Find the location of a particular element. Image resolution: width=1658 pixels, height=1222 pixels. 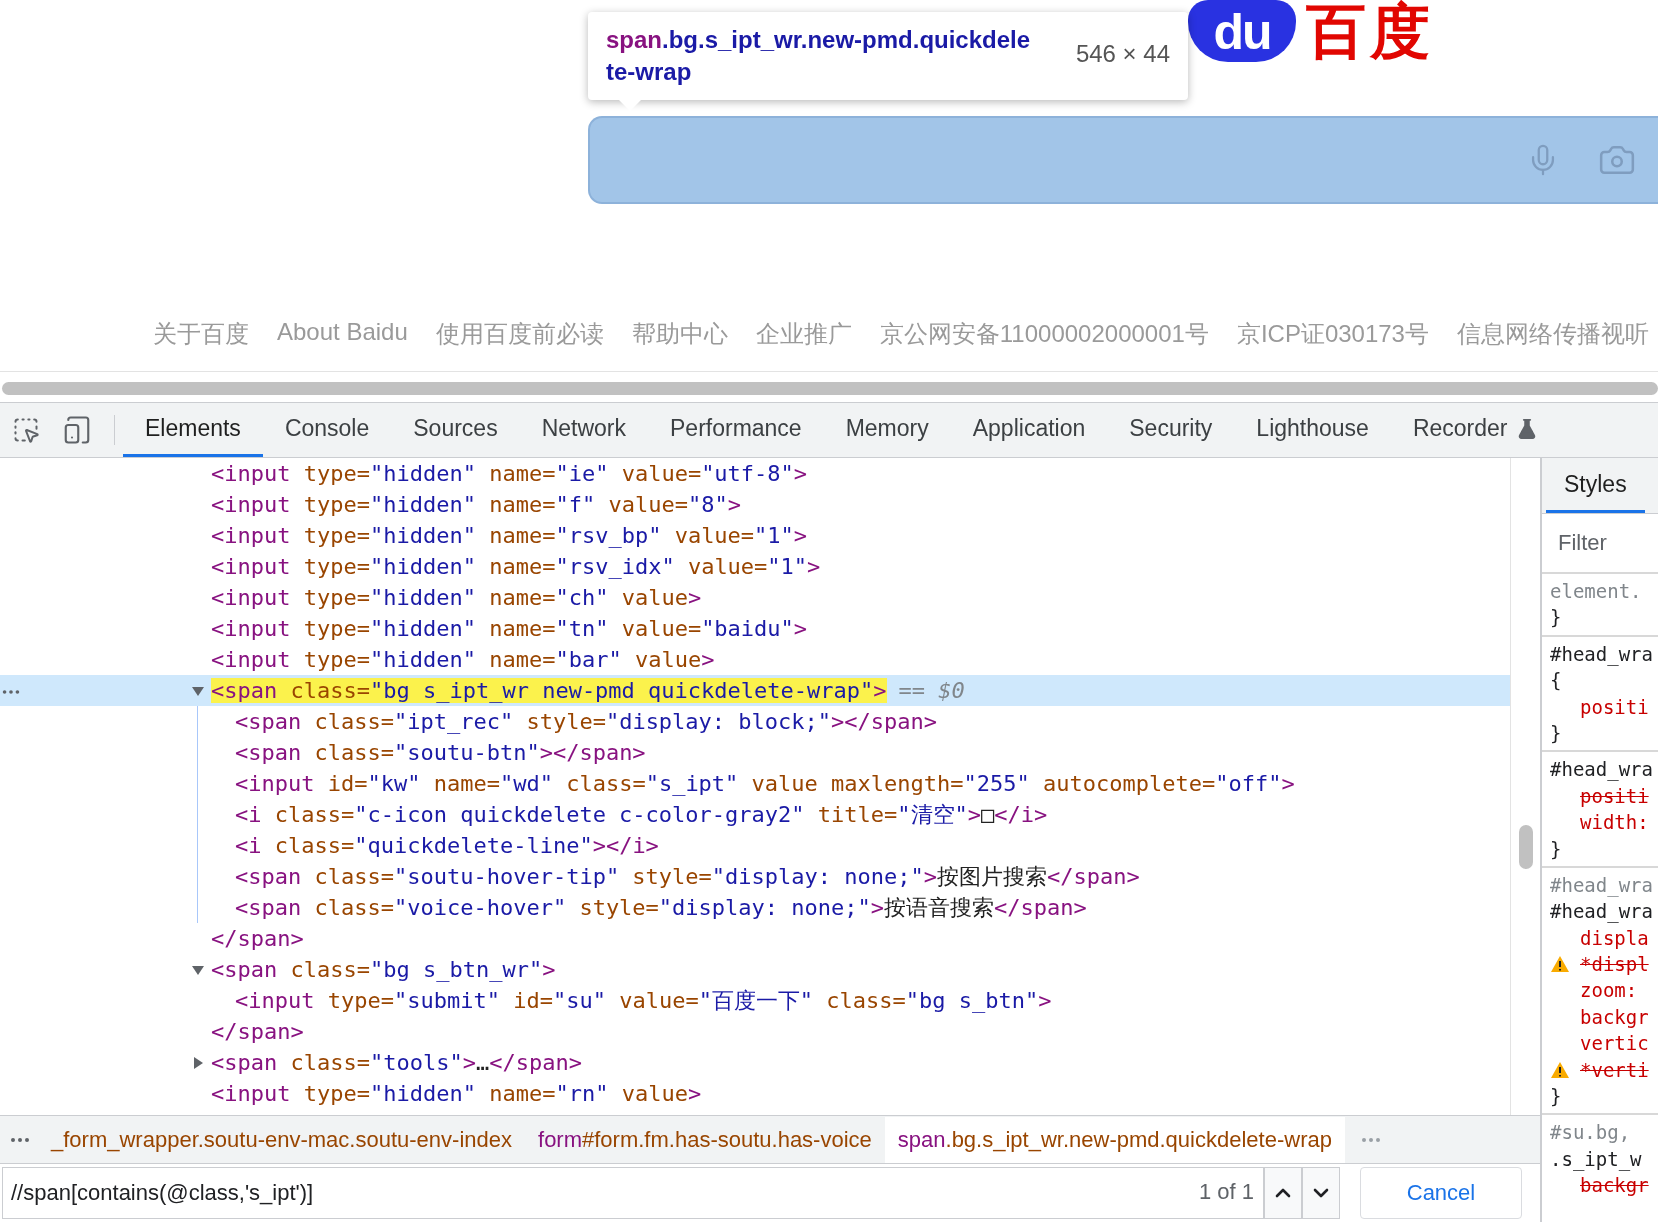

devtools-tab: Memory is located at coordinates (887, 430).